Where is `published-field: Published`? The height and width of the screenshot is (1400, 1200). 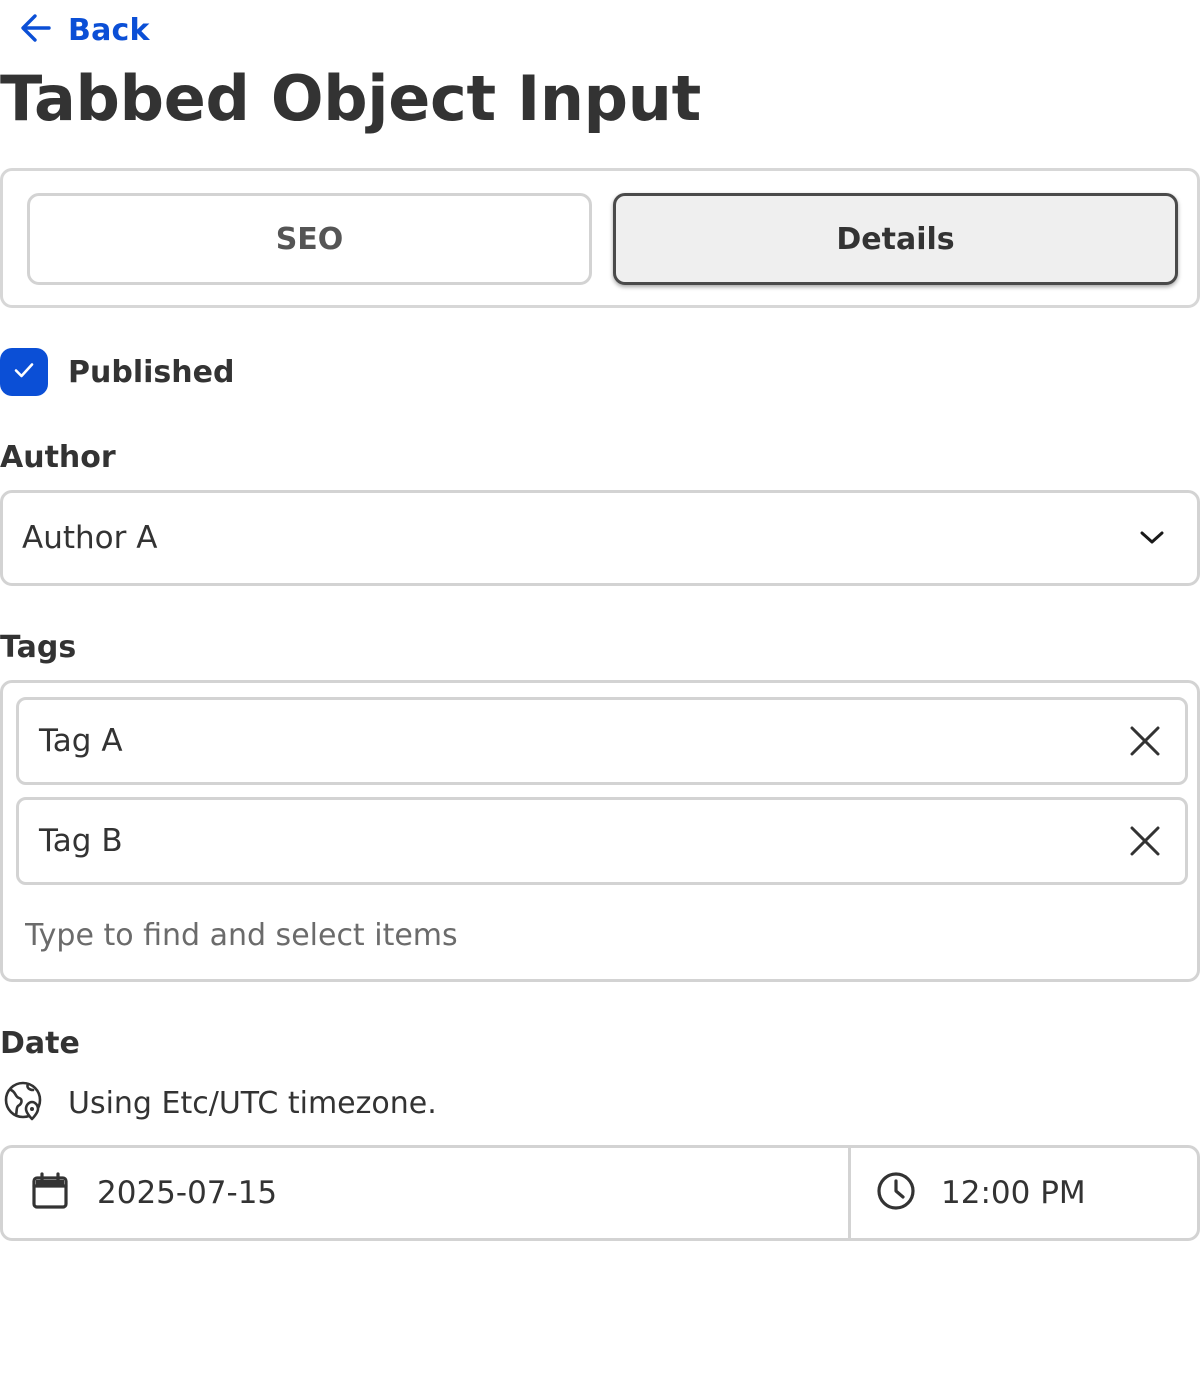
published-field: Published is located at coordinates (117, 372).